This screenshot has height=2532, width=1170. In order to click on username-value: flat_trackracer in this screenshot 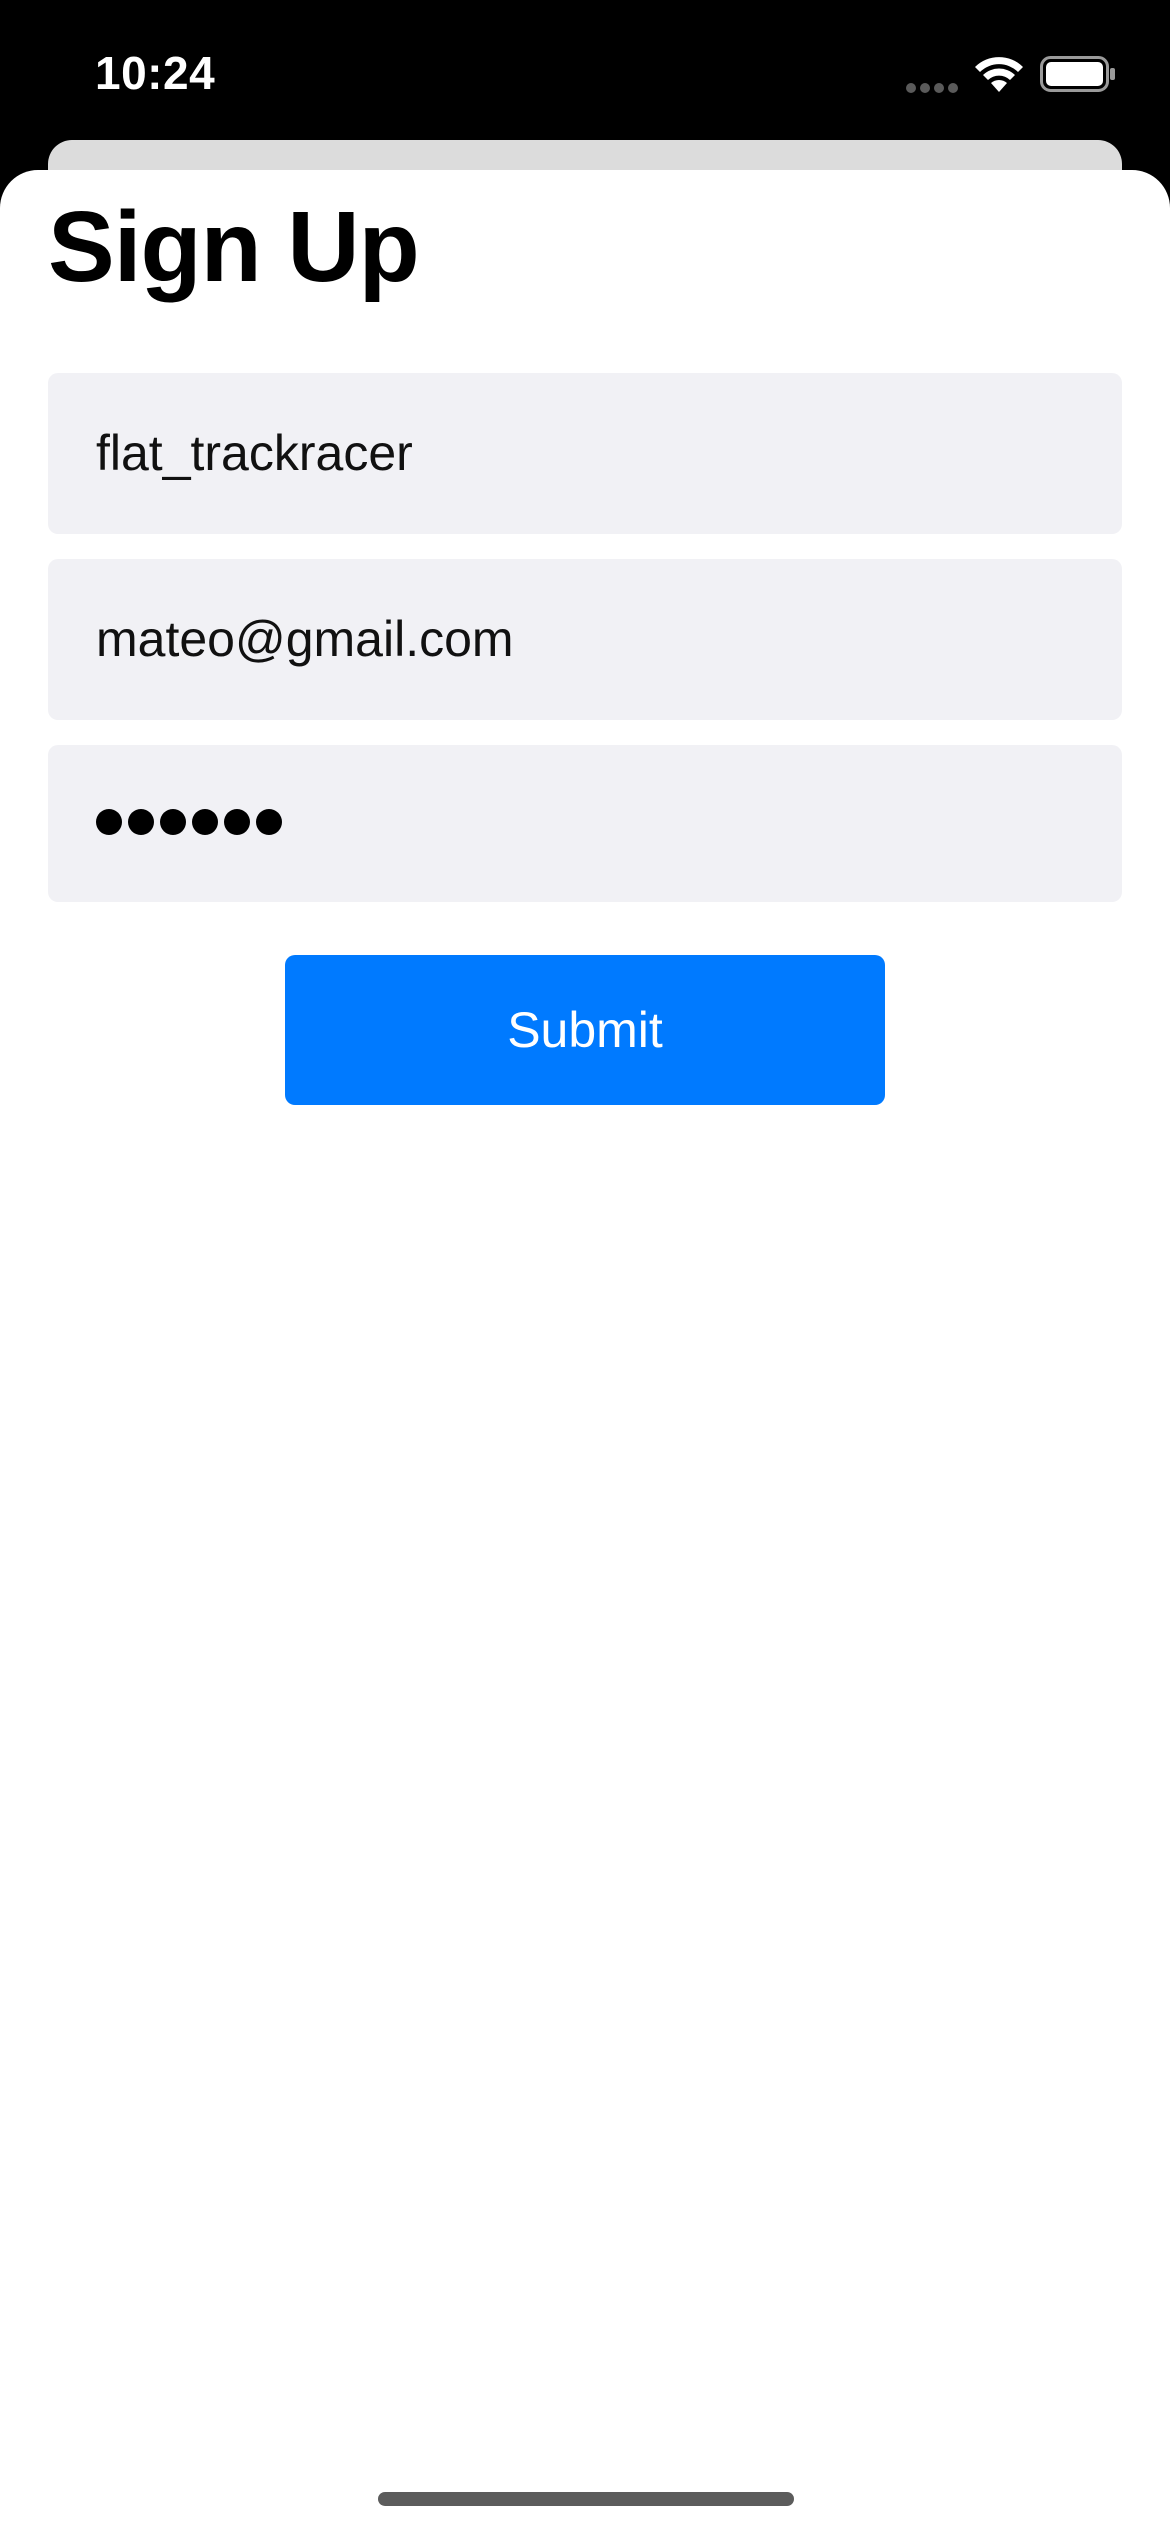, I will do `click(254, 453)`.